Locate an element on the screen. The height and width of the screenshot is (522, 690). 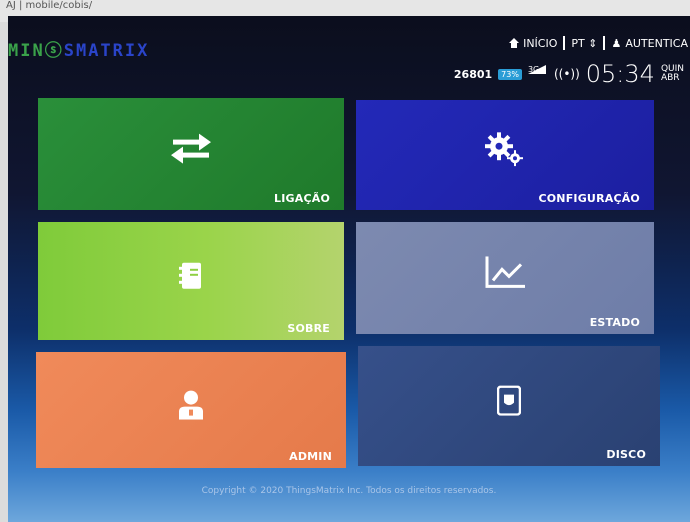
date-display: QUIN ABR is located at coordinates (672, 74).